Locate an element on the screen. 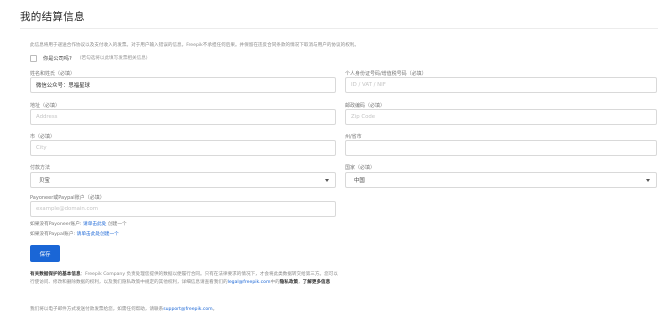 This screenshot has height=329, width=672. privacy-text-4: 中的 is located at coordinates (275, 282).